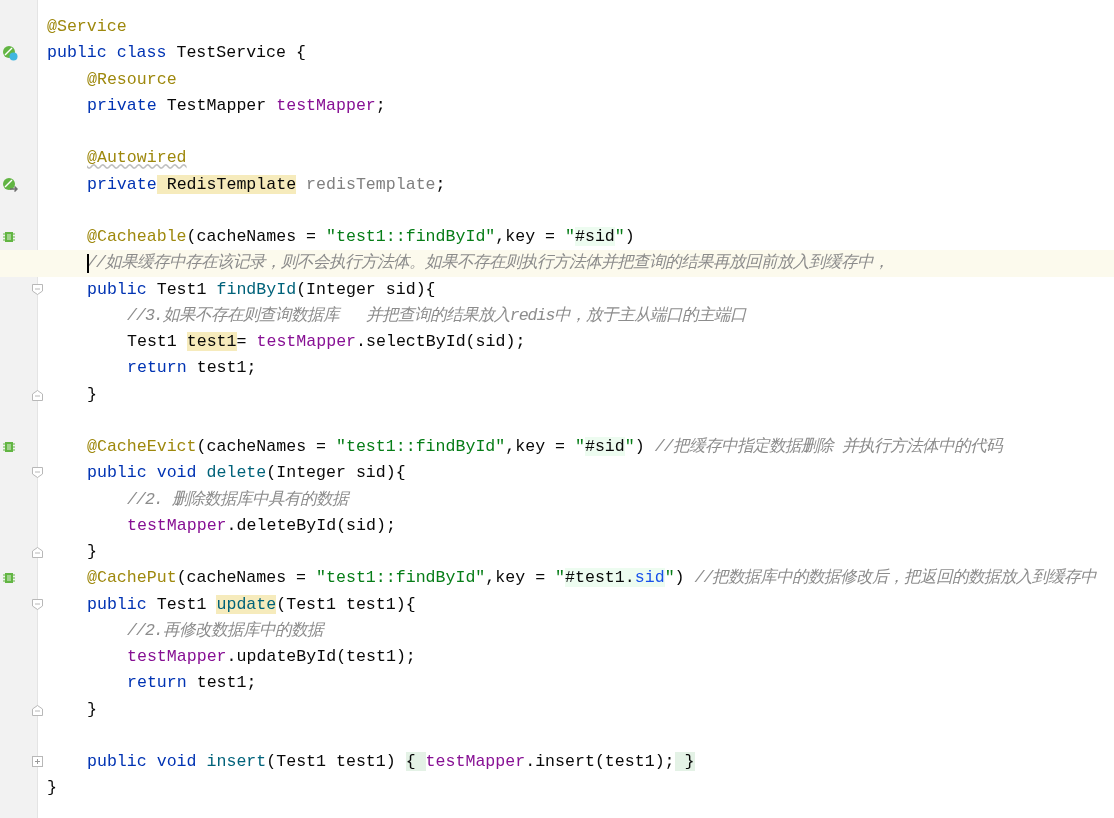 The height and width of the screenshot is (818, 1114). I want to click on code-line: public Test1 findById(Integer sid){, so click(261, 289).